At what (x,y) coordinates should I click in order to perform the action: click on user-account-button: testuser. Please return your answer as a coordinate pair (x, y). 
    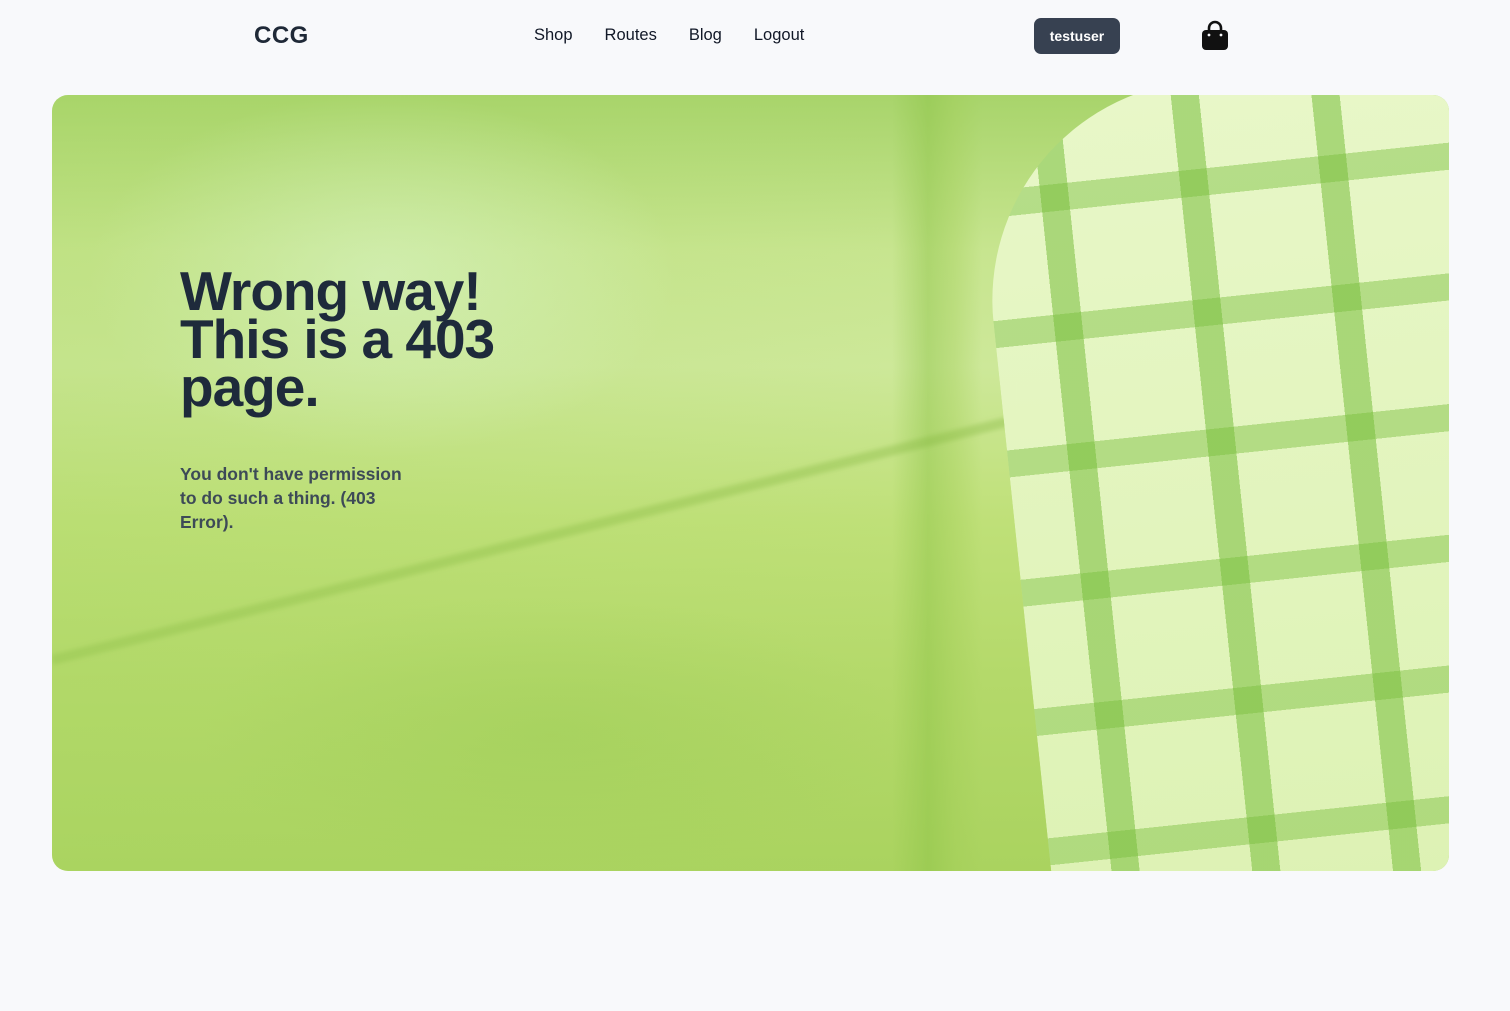
    Looking at the image, I should click on (1077, 36).